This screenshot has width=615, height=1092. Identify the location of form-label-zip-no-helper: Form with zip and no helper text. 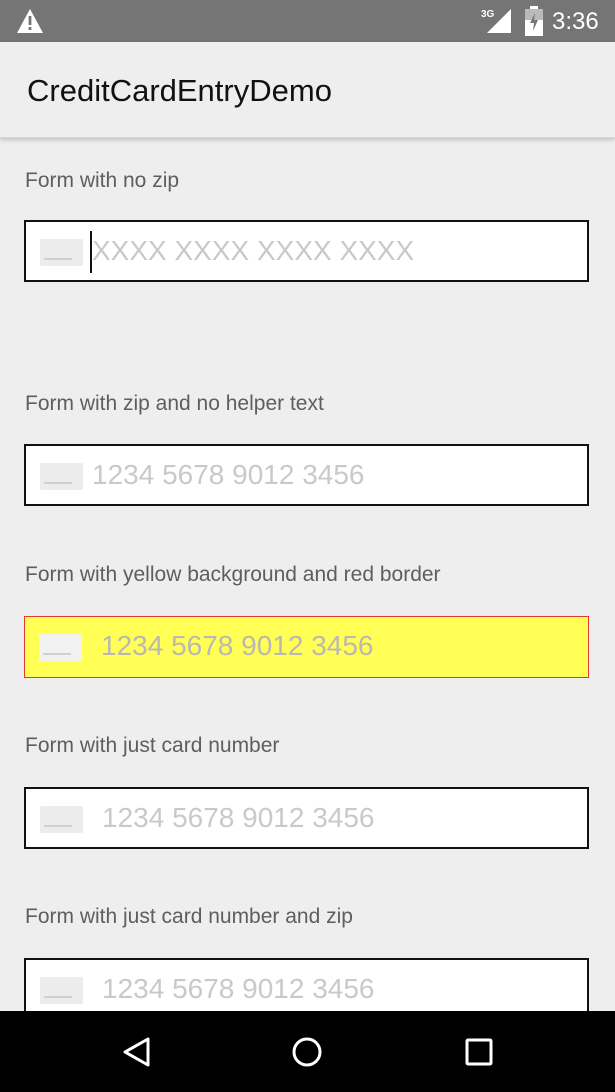
(174, 403).